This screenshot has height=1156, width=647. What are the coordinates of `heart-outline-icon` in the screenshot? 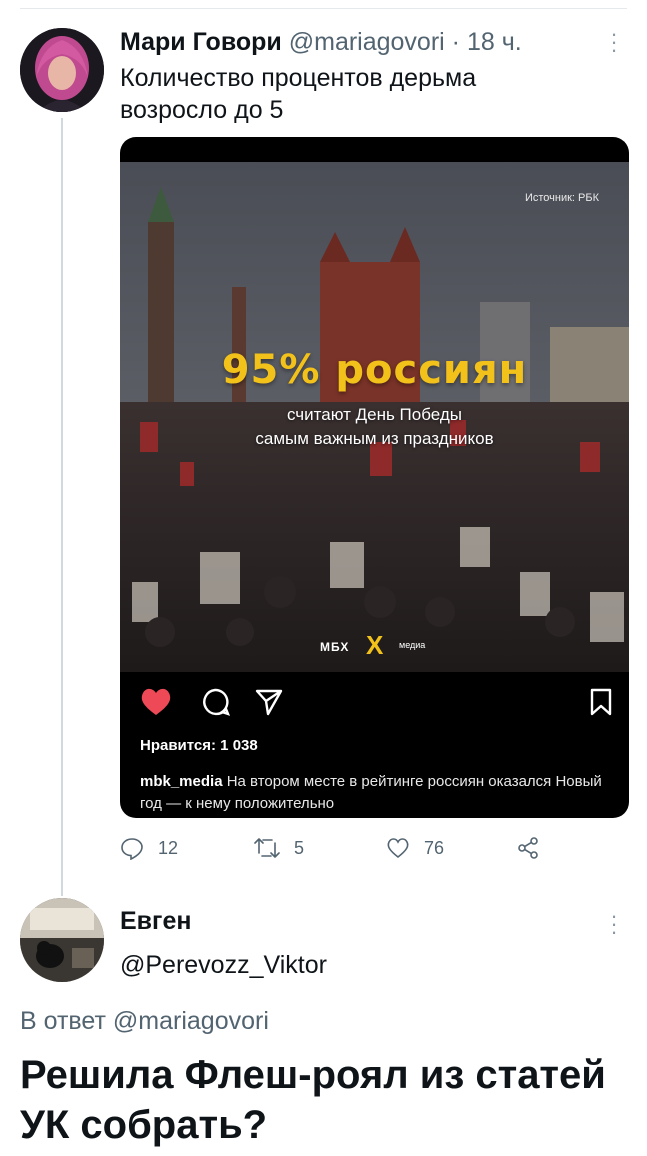 It's located at (398, 848).